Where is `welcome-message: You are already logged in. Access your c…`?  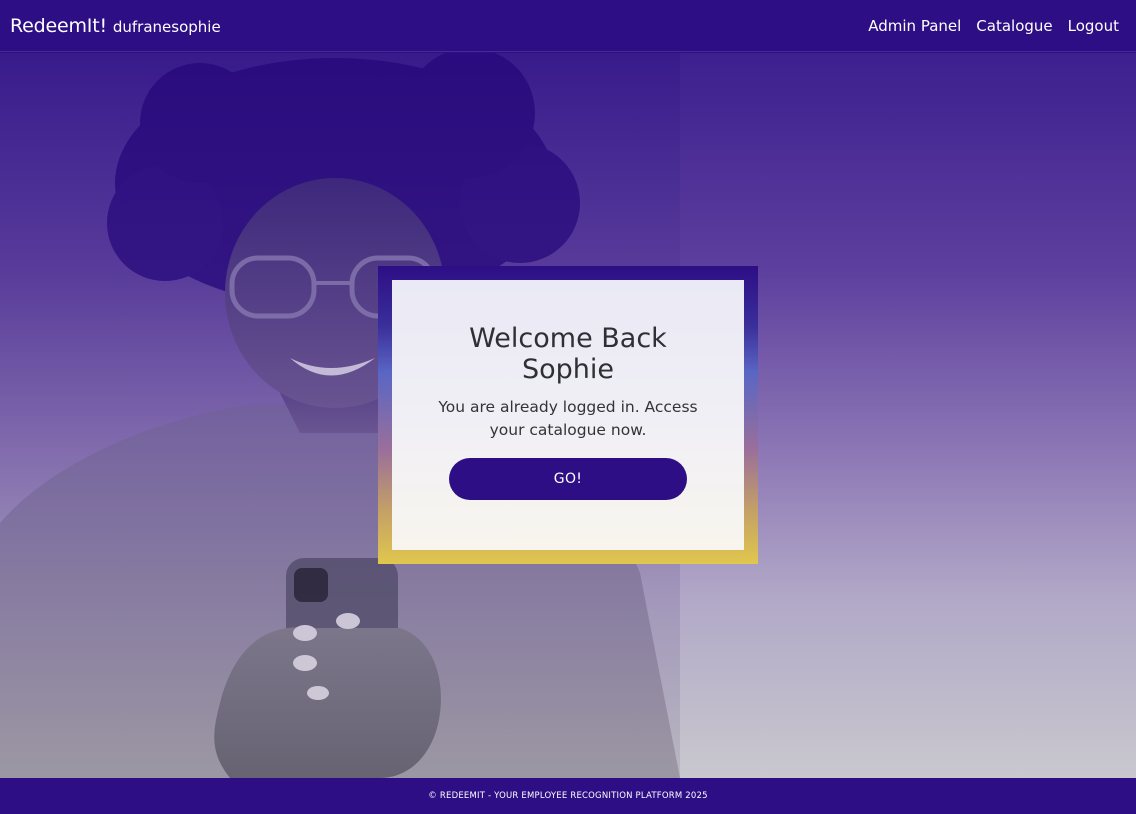
welcome-message: You are already logged in. Access your c… is located at coordinates (568, 418).